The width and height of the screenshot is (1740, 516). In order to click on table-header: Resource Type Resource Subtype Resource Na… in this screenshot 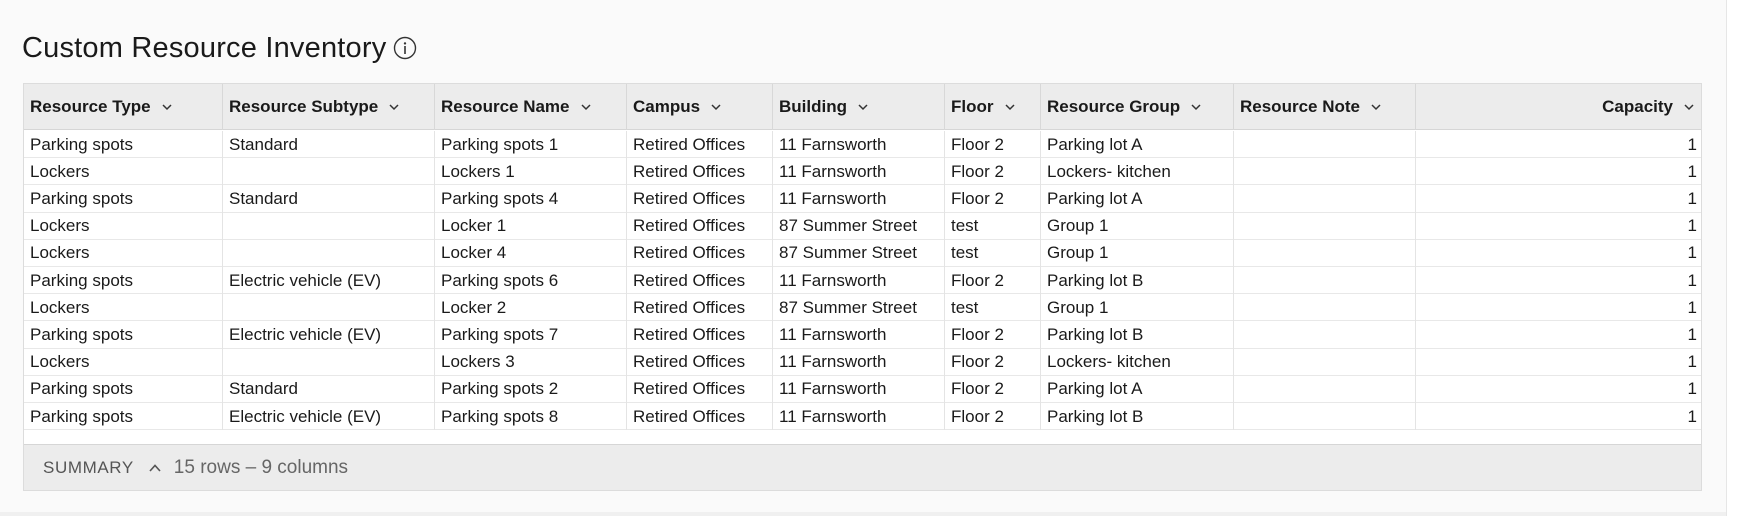, I will do `click(862, 107)`.